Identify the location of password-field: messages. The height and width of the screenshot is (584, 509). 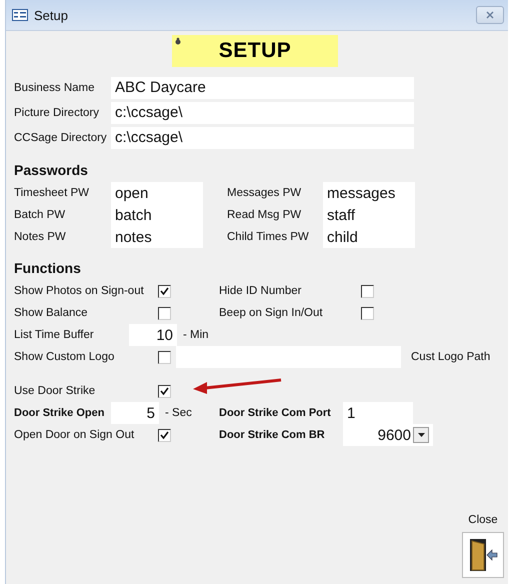
(369, 193).